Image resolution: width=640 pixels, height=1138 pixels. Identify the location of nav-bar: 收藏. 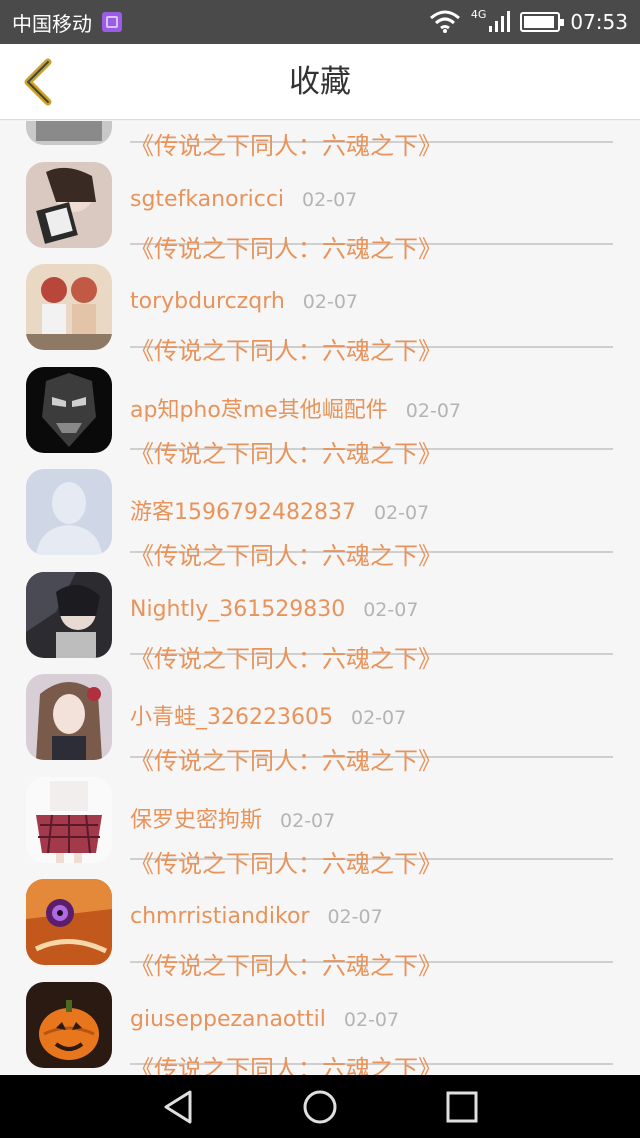
(320, 82).